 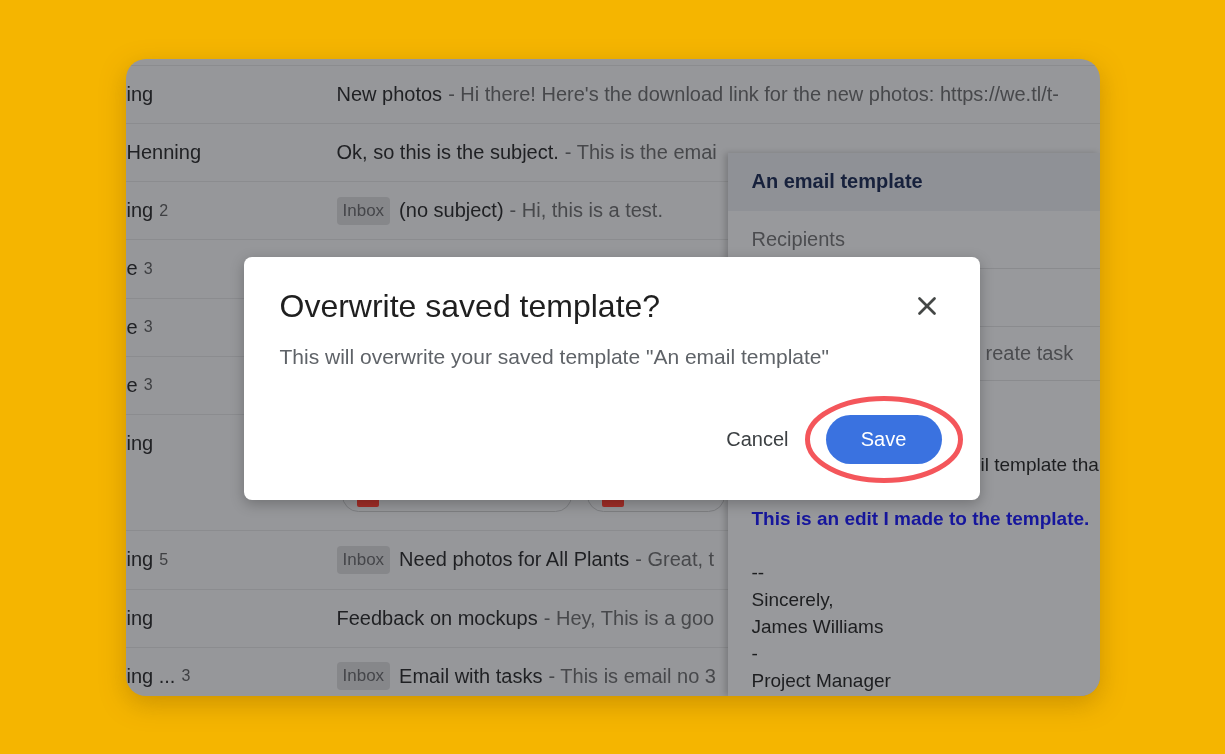 I want to click on email-subject: (no subject), so click(x=451, y=211).